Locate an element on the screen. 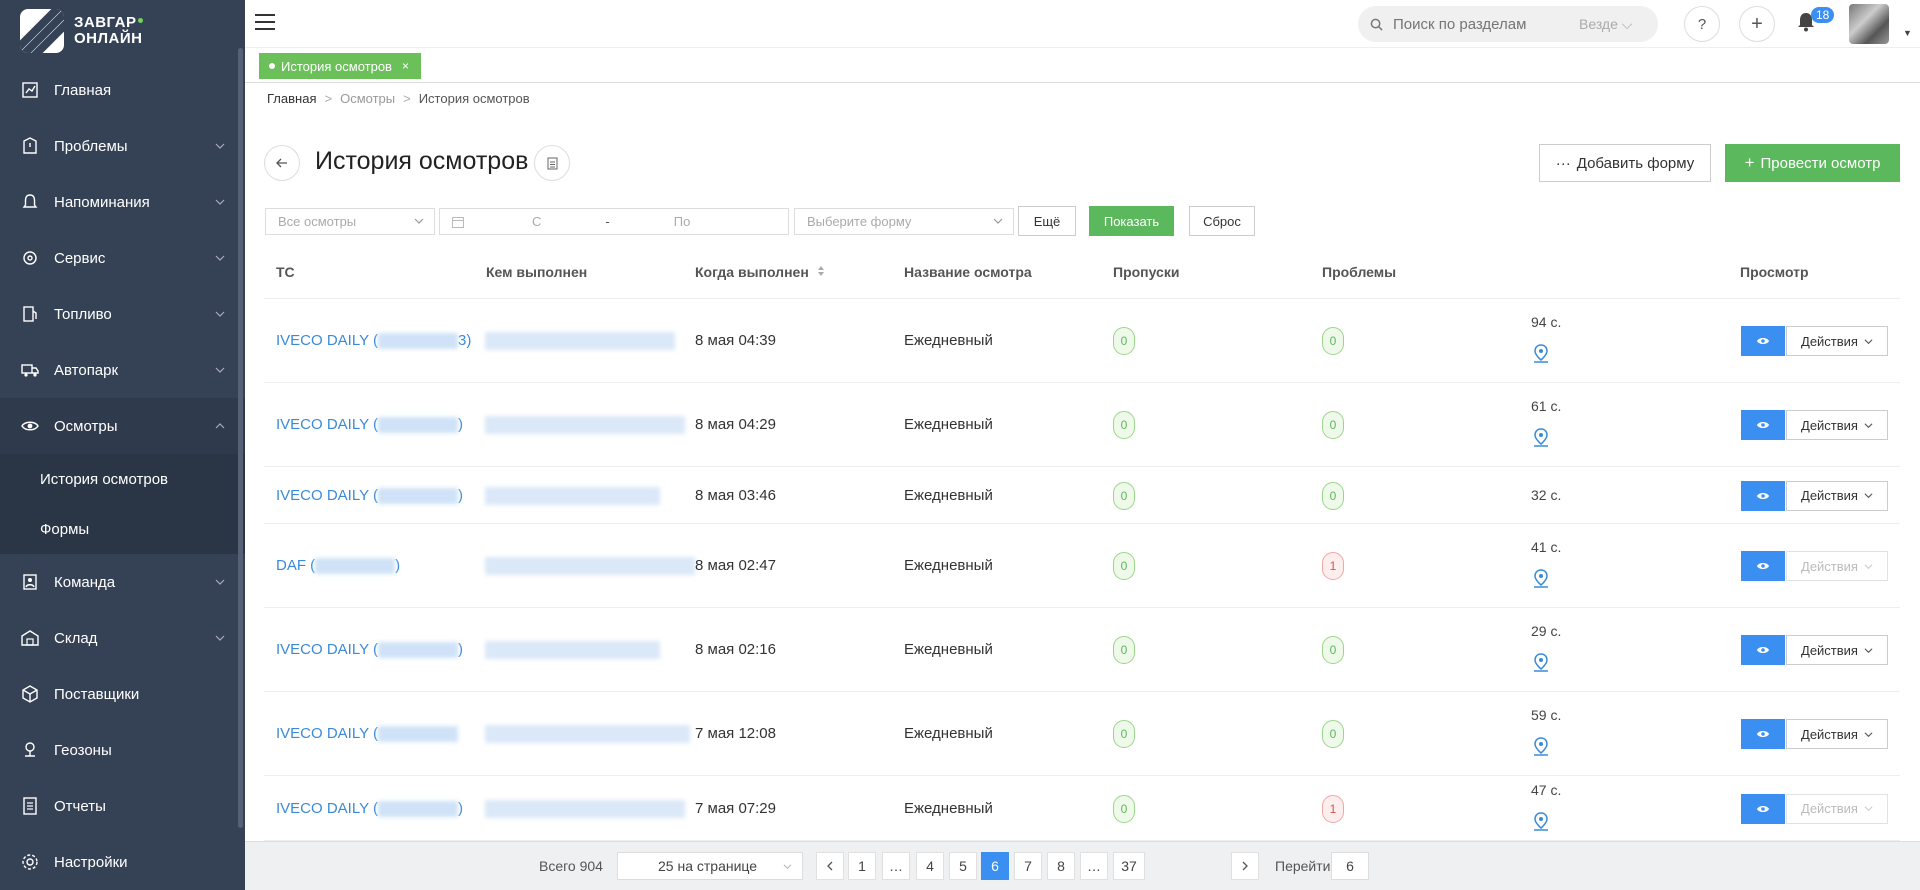 This screenshot has width=1920, height=890. avatar-caret-icon: ▼ is located at coordinates (1907, 33).